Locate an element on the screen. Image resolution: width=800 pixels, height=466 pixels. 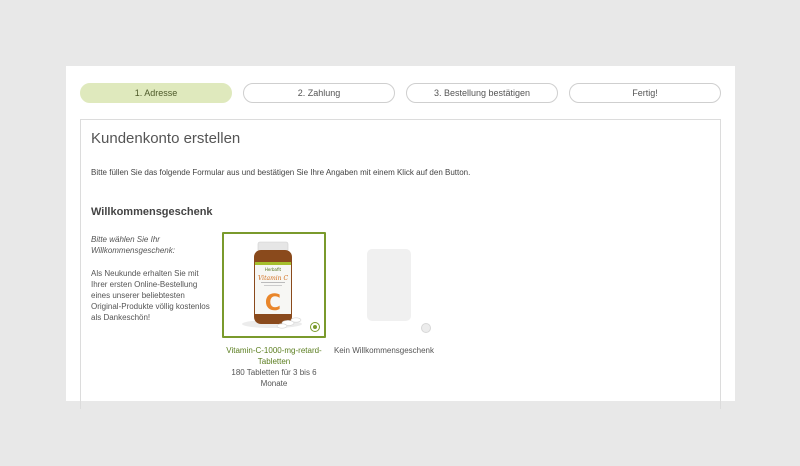
gift-name: Kein Willkommensgeschenk is located at coordinates (384, 350).